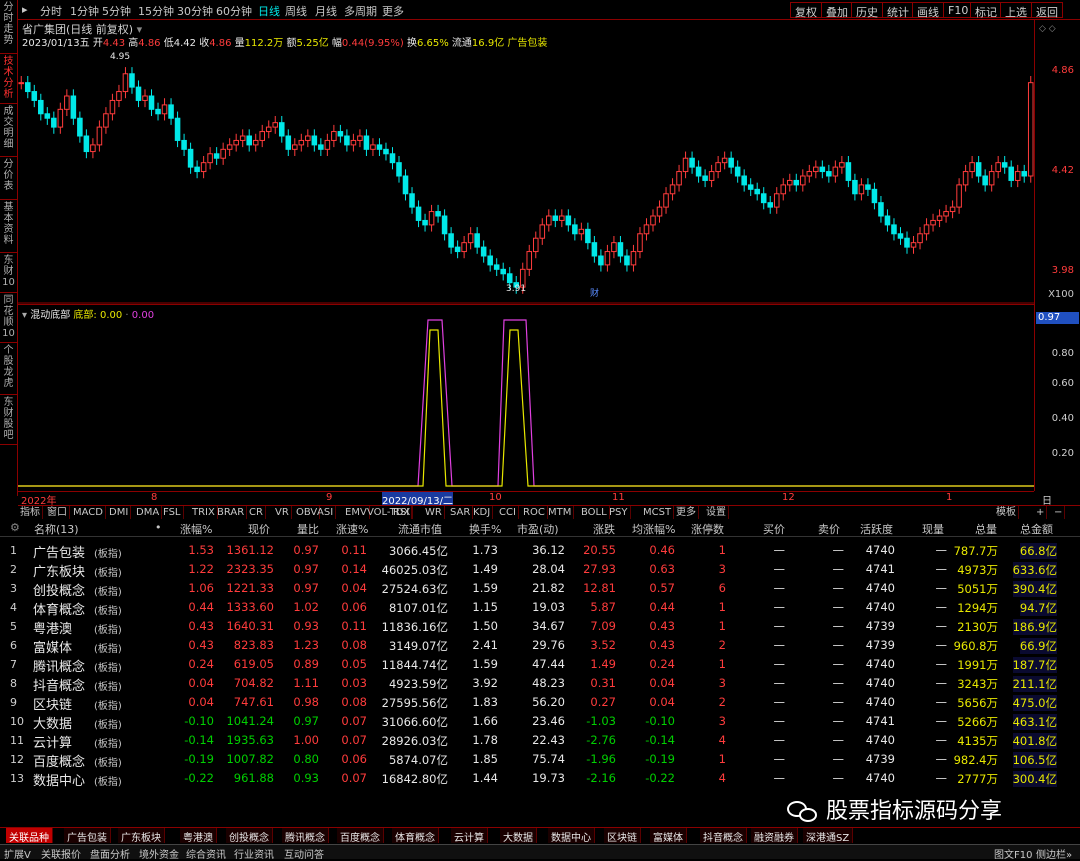  I want to click on period-8: 周线, so click(296, 11).